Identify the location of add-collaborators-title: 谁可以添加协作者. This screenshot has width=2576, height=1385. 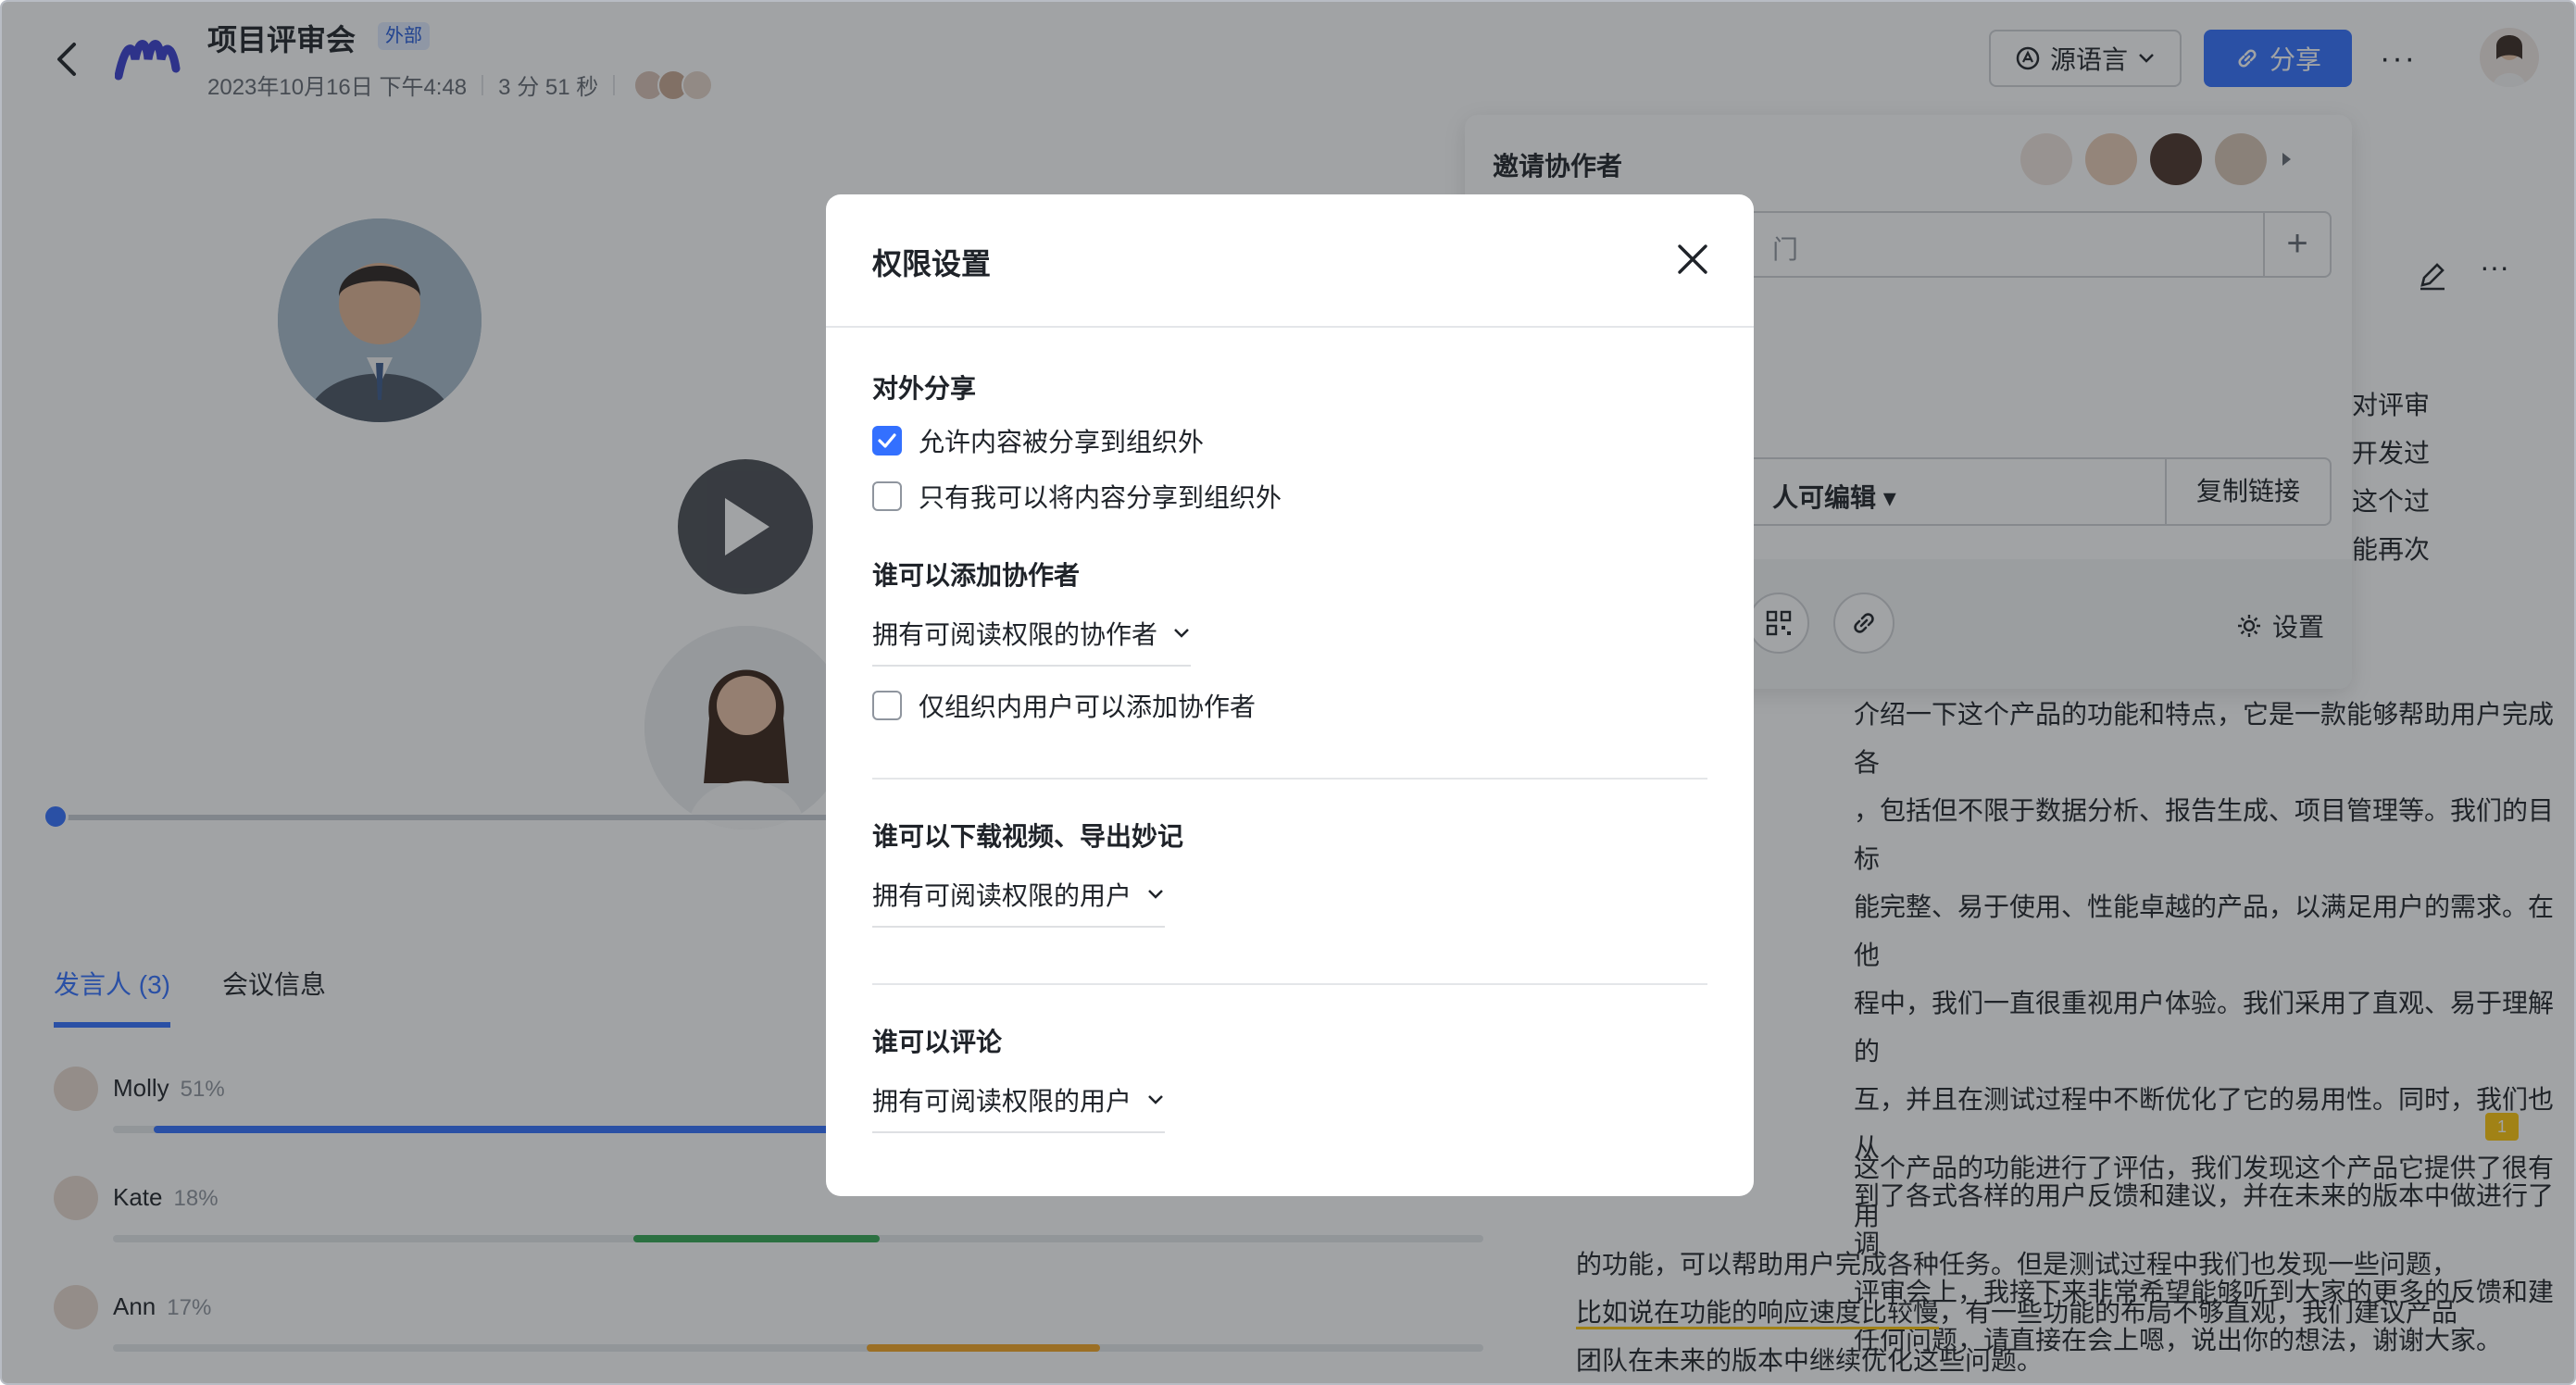
(976, 575).